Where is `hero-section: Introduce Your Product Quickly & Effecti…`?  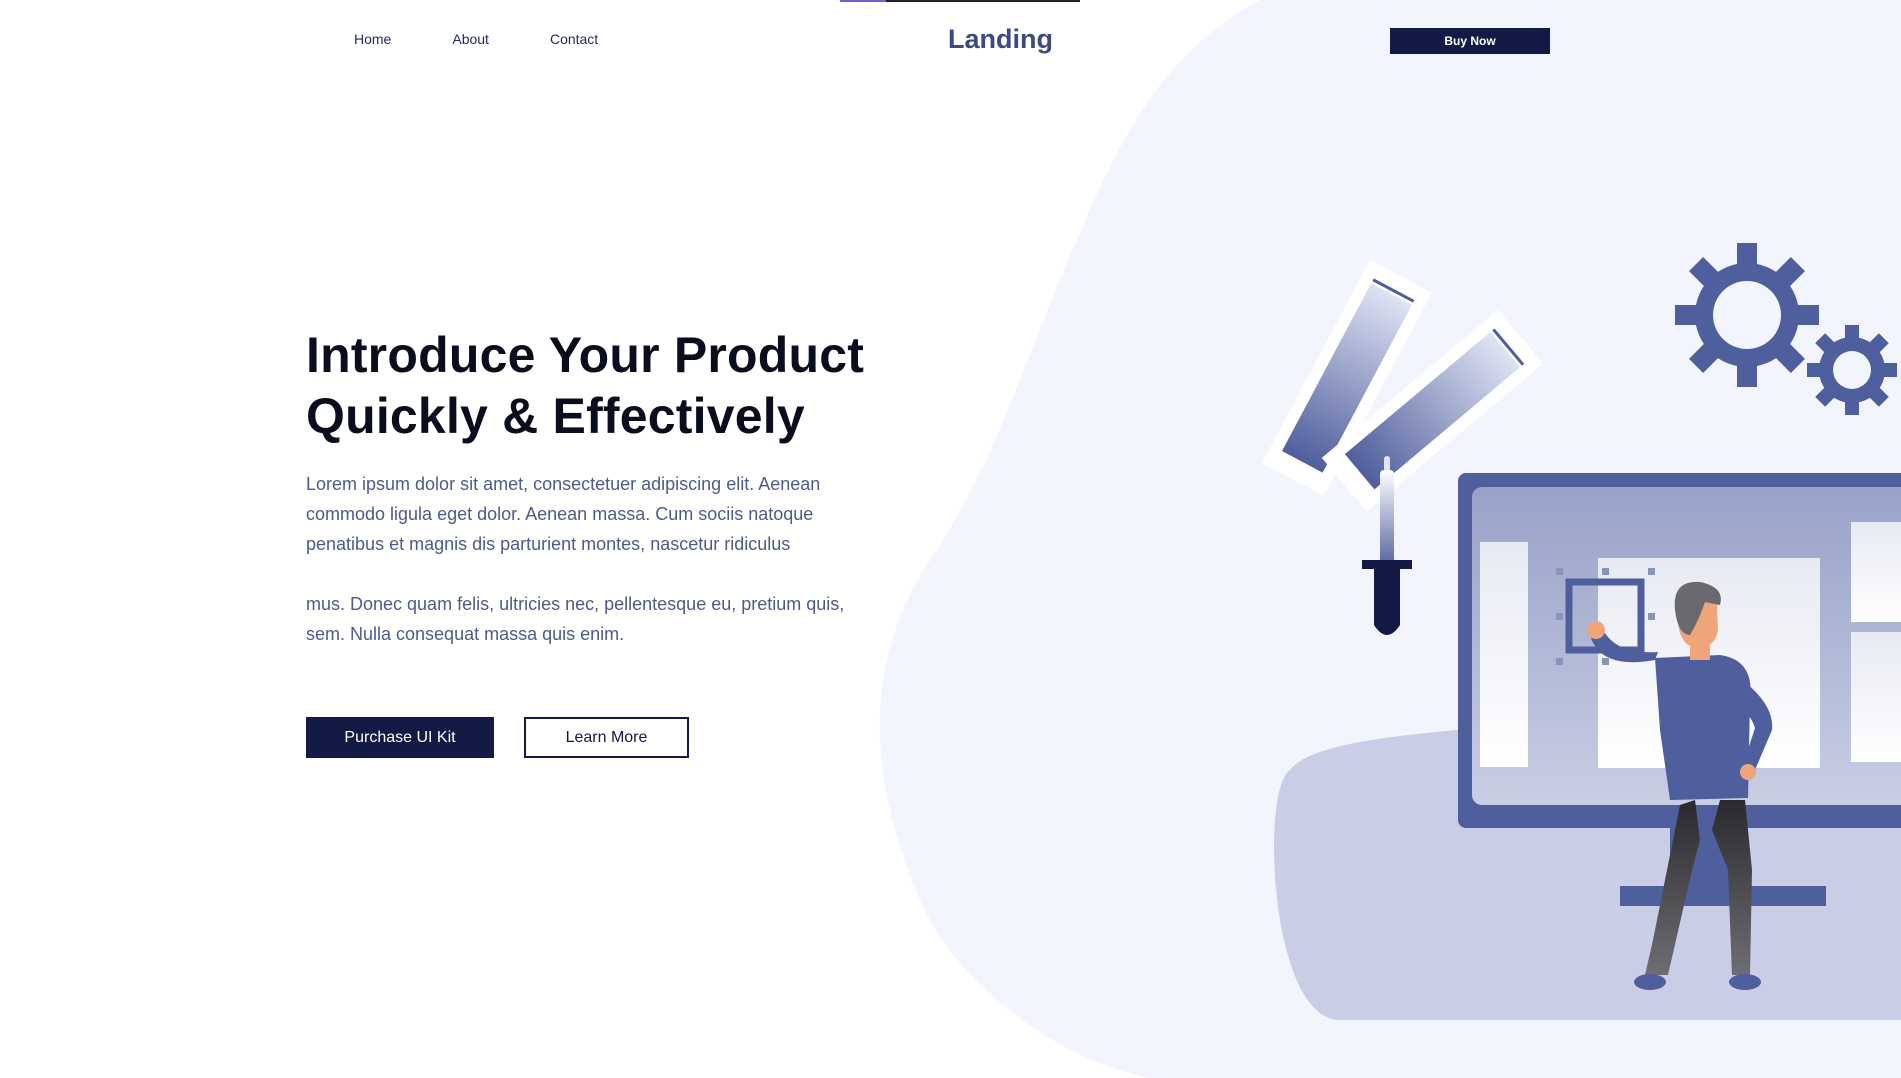 hero-section: Introduce Your Product Quickly & Effecti… is located at coordinates (586, 541).